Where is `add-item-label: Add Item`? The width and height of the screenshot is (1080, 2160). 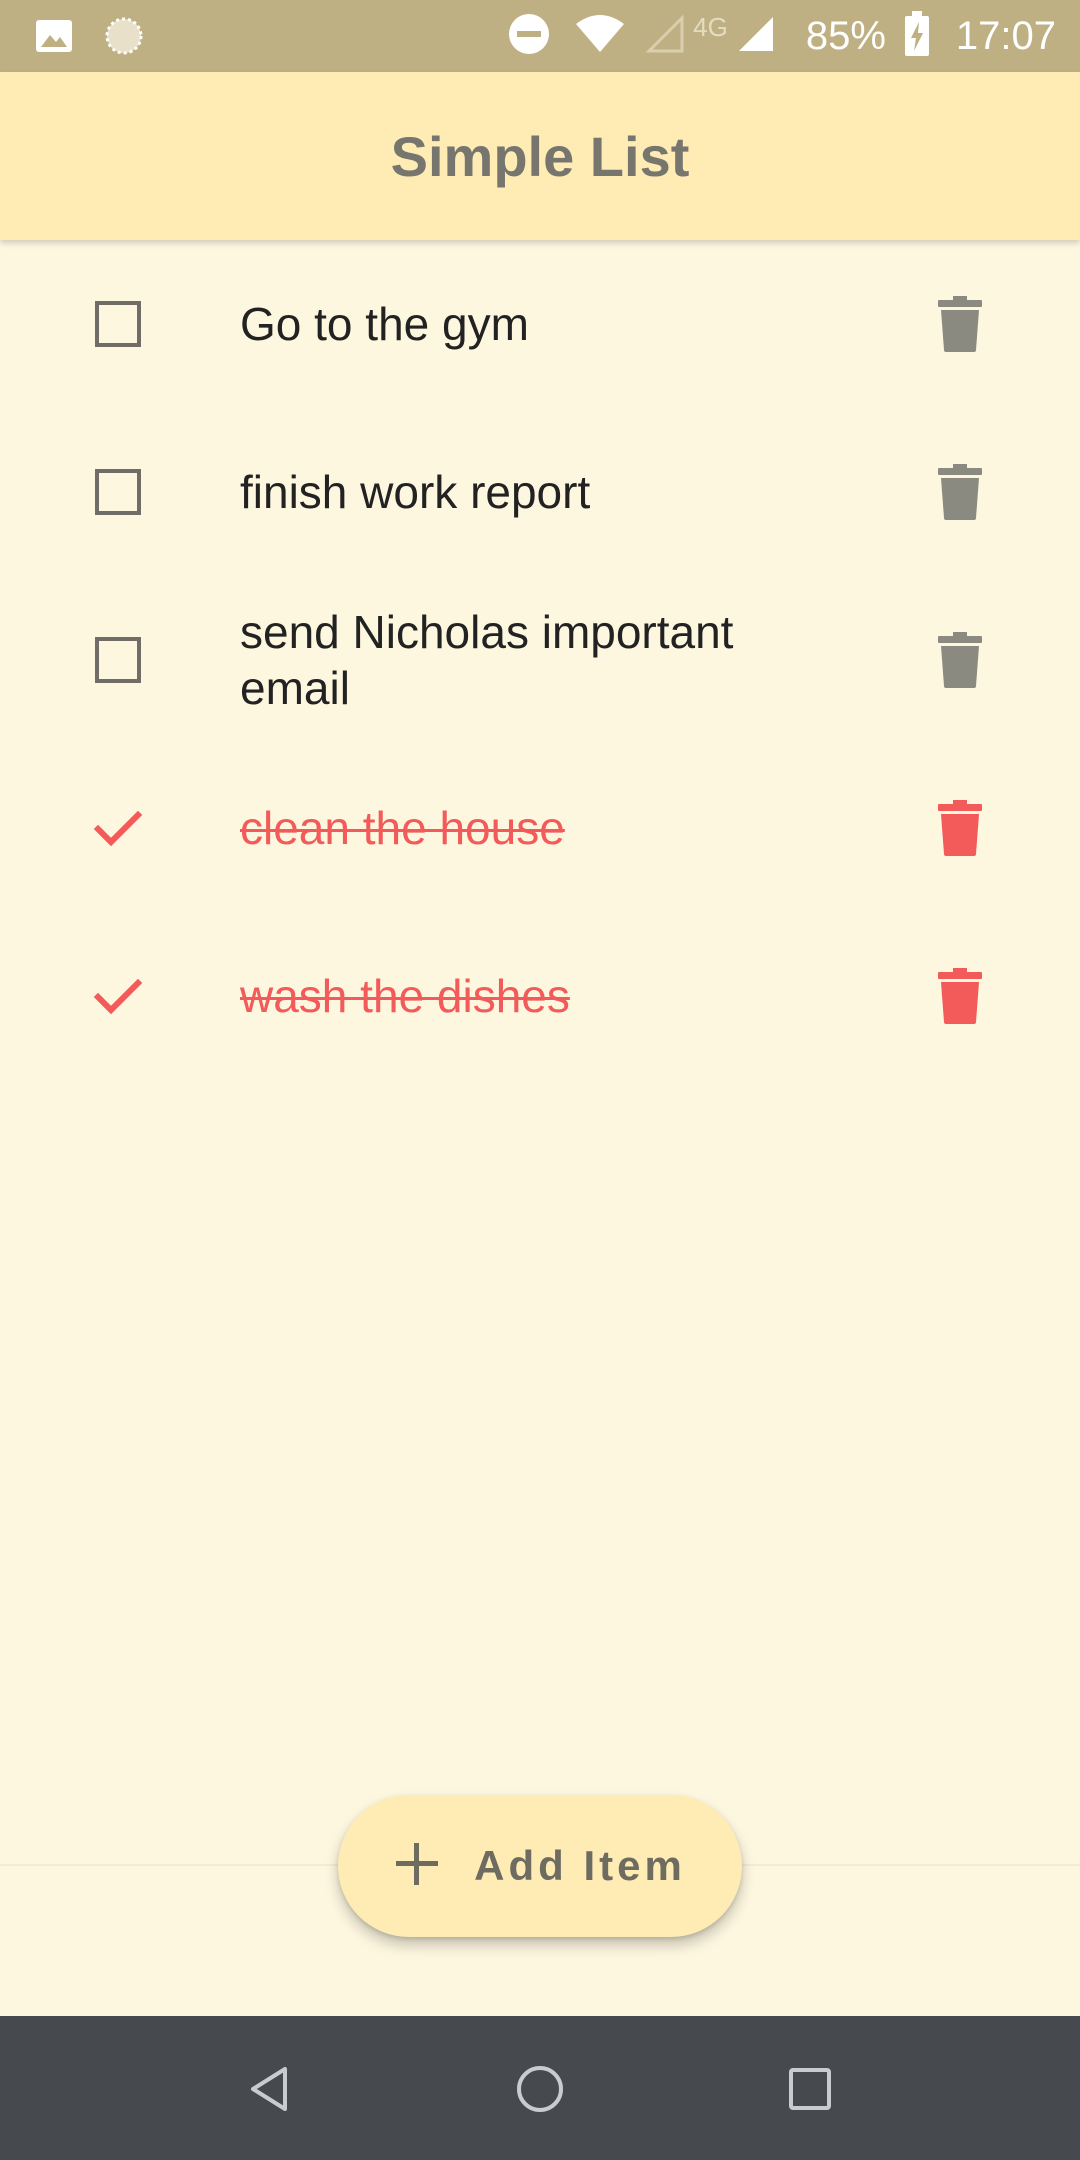
add-item-label: Add Item is located at coordinates (580, 1865).